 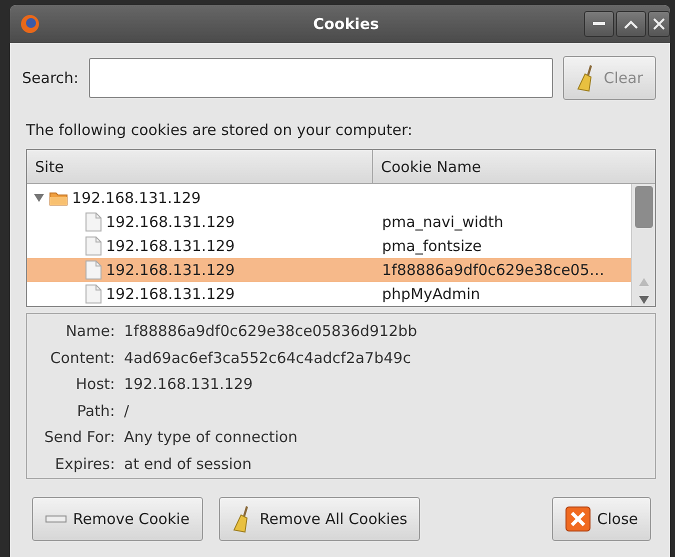 What do you see at coordinates (431, 246) in the screenshot?
I see `cookie-name-text: pma_fontsize` at bounding box center [431, 246].